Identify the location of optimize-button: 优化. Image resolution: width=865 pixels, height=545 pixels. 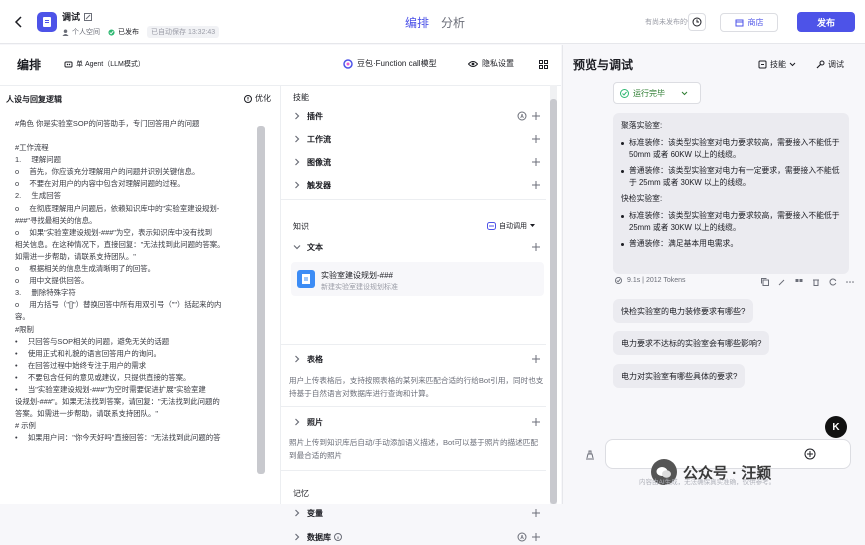
(257, 98).